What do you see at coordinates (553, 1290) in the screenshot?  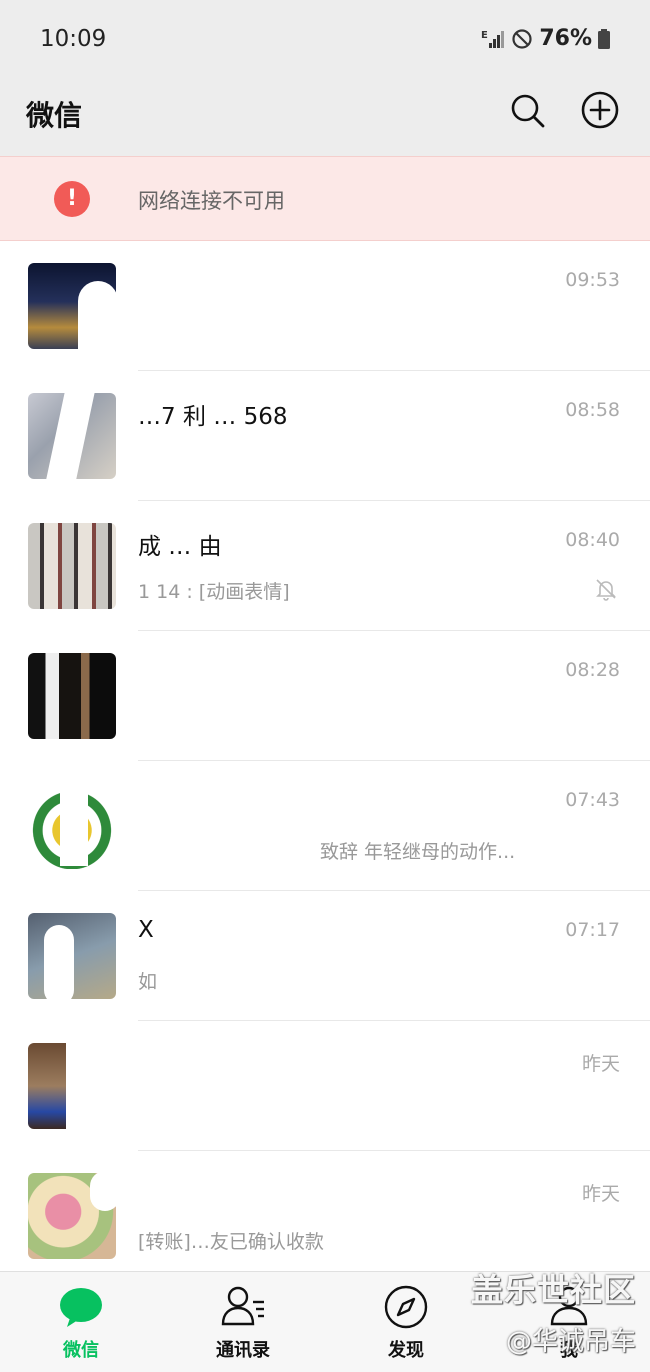 I see `watermark-line1: 盖乐世社区` at bounding box center [553, 1290].